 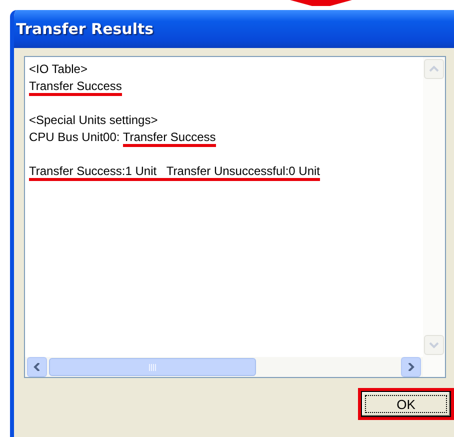 I want to click on ok-button: OK, so click(x=406, y=404).